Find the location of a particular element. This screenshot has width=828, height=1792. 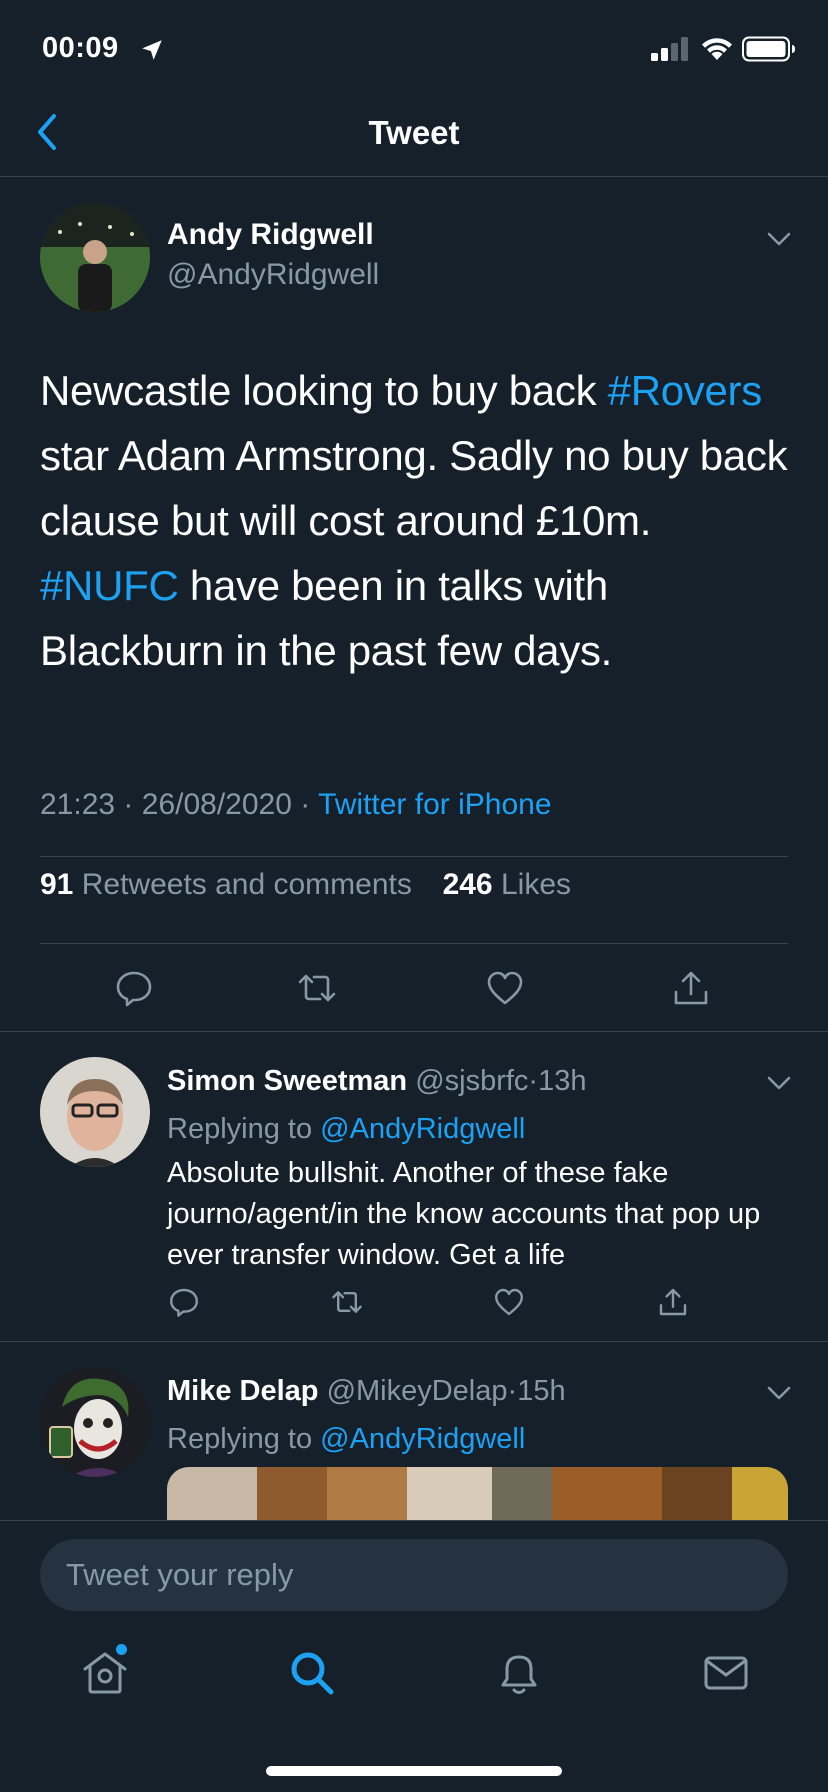

navigation-bar: Tweet is located at coordinates (414, 138).